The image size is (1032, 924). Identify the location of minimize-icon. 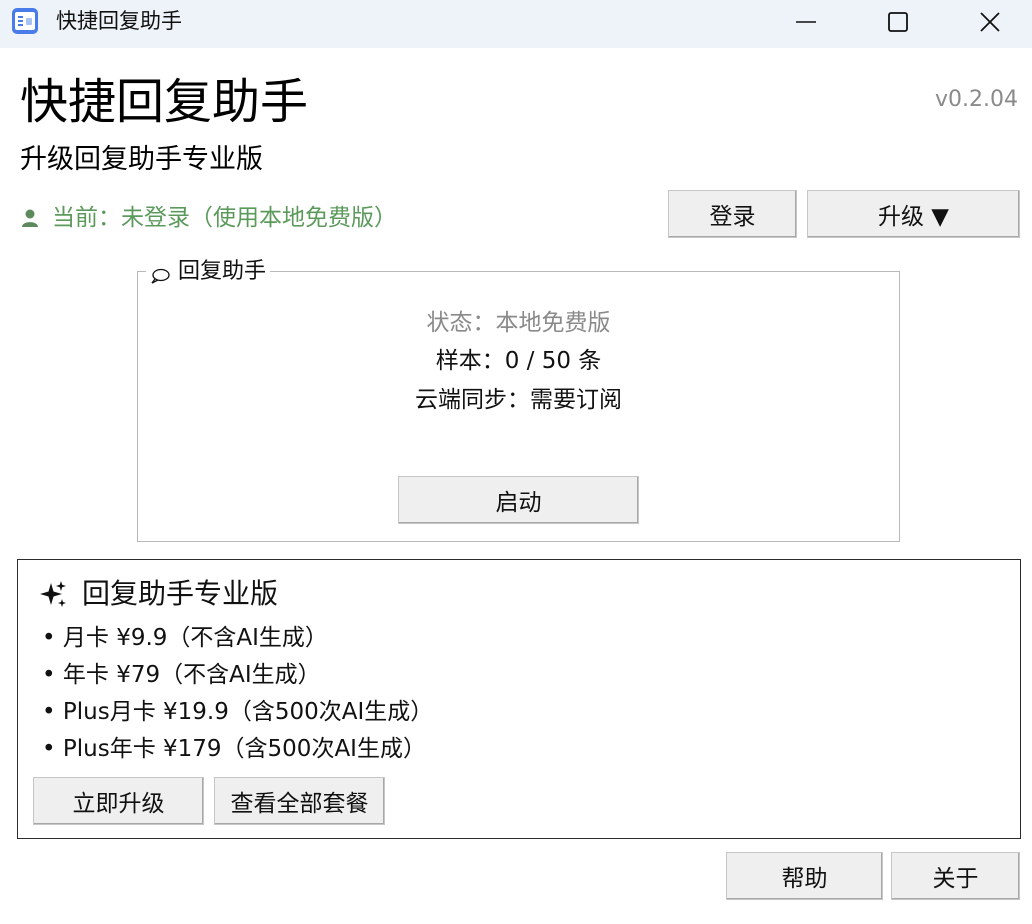
(806, 22).